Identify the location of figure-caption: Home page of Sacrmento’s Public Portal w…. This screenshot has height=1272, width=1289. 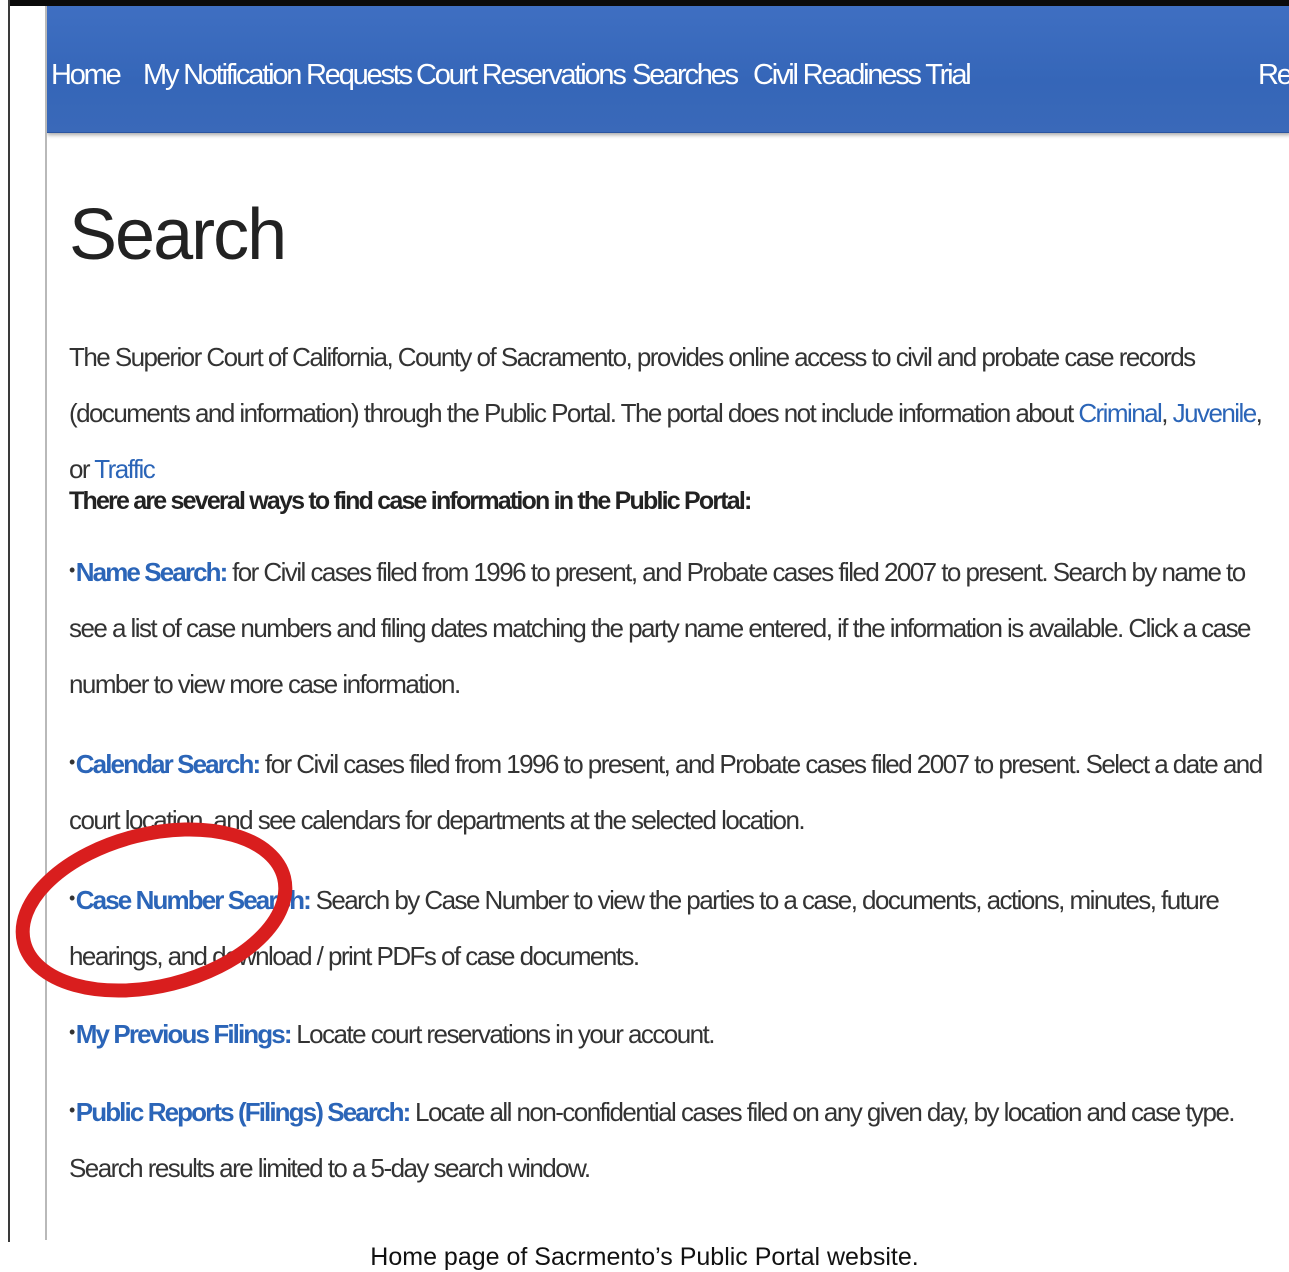
(644, 1257).